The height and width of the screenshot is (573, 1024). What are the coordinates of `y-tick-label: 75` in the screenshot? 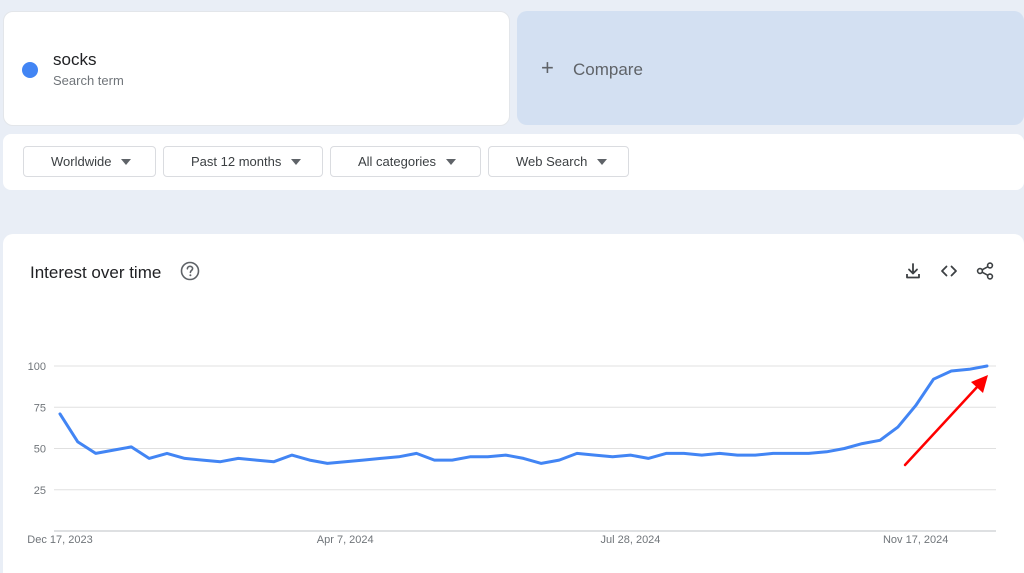 It's located at (40, 408).